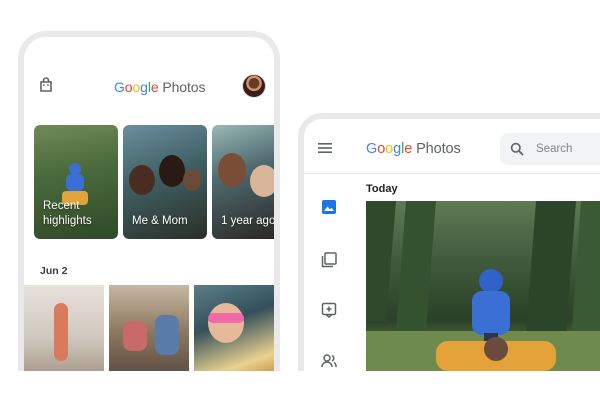 This screenshot has height=400, width=600. I want to click on highlight-label: 1 year ago, so click(248, 221).